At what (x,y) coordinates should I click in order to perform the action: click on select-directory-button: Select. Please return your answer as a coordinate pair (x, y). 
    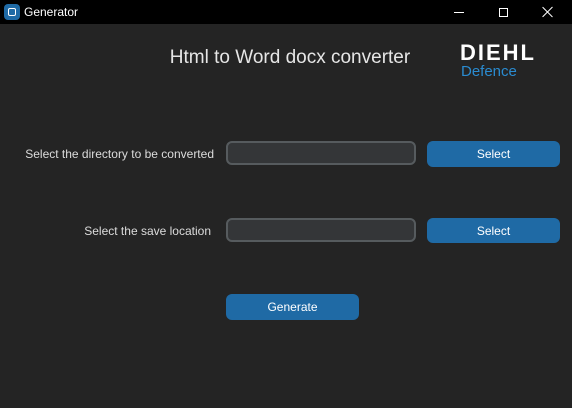
    Looking at the image, I should click on (493, 154).